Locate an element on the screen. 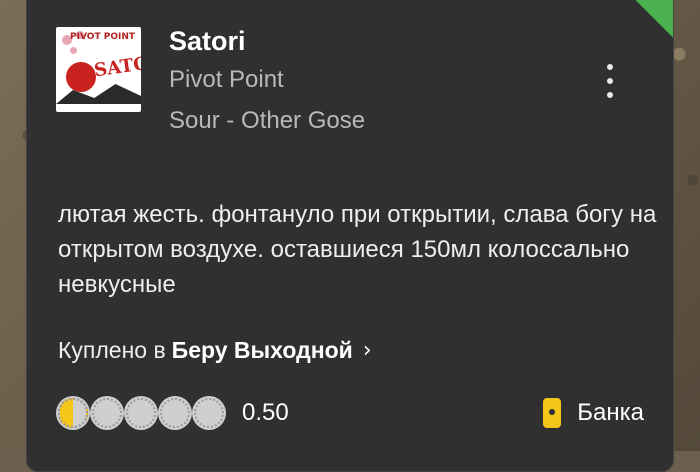  brewery-name: Pivot Point is located at coordinates (226, 80).